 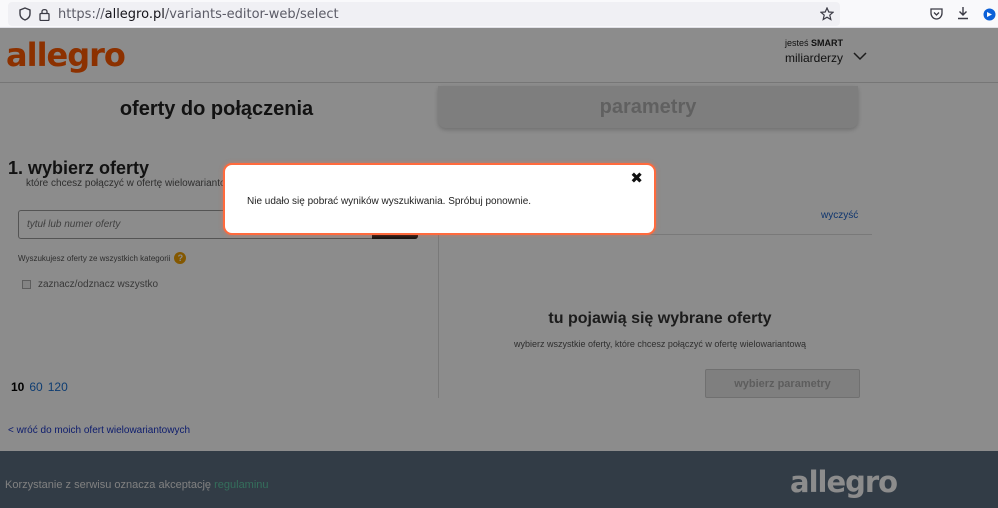 What do you see at coordinates (636, 178) in the screenshot?
I see `close-icon: ✖` at bounding box center [636, 178].